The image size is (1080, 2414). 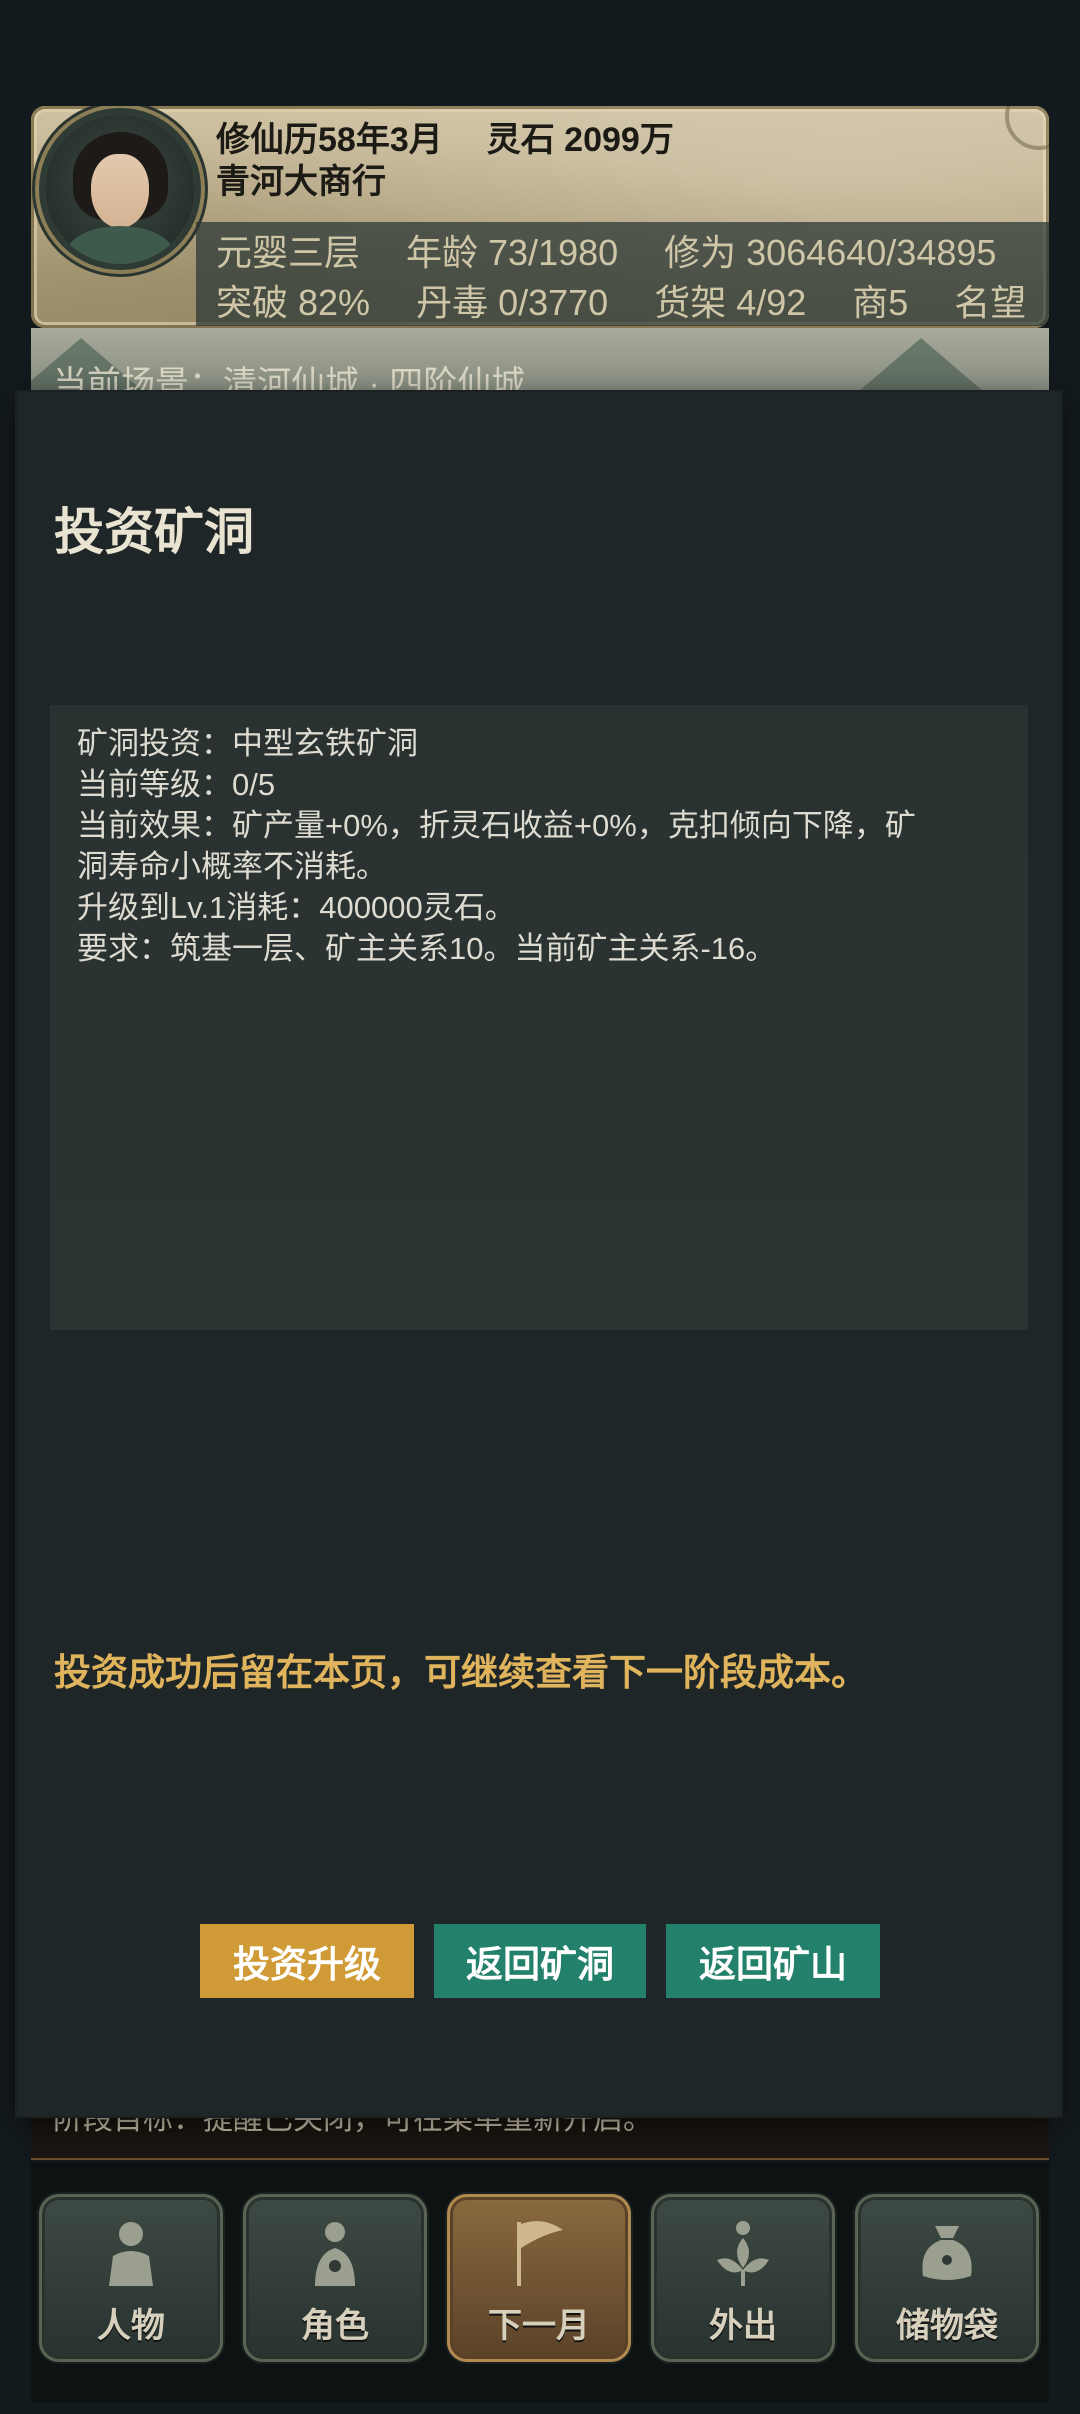 I want to click on nav-person-button: 人物, so click(x=131, y=2278).